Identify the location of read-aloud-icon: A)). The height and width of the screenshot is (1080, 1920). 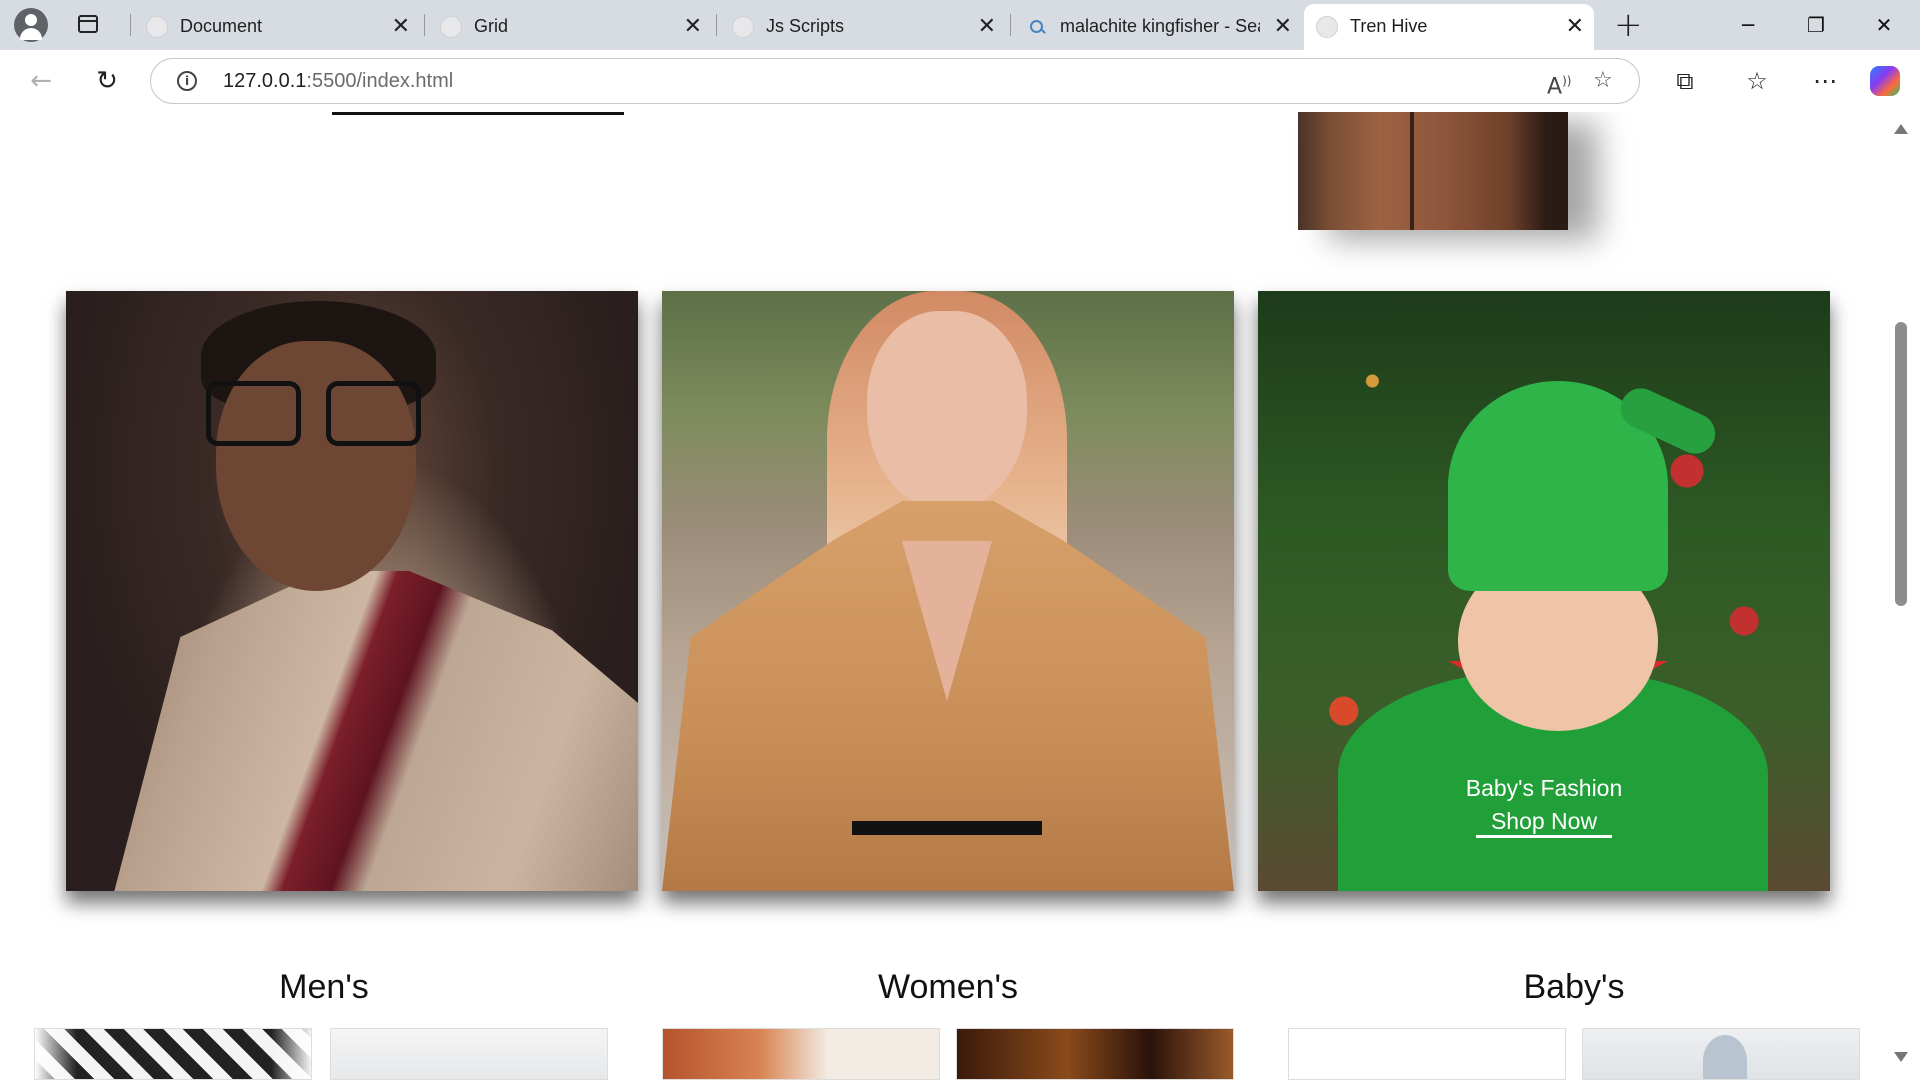
(1559, 84).